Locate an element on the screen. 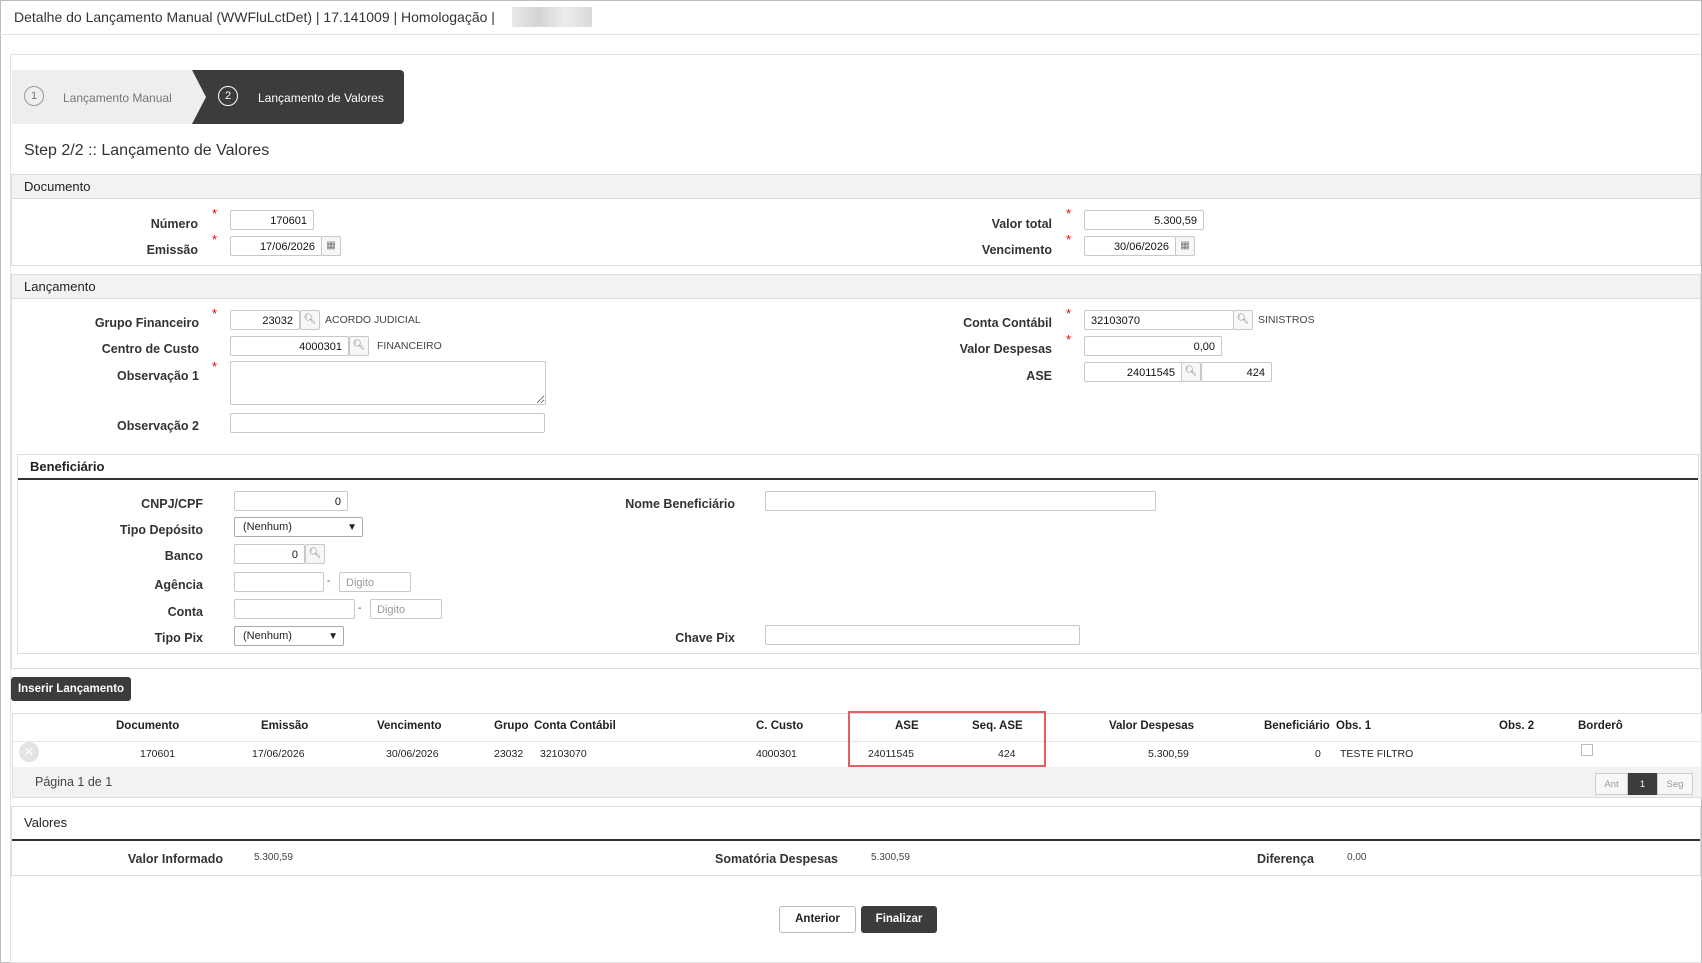 Image resolution: width=1702 pixels, height=963 pixels. col-obs2: Obs. 2 is located at coordinates (1516, 726).